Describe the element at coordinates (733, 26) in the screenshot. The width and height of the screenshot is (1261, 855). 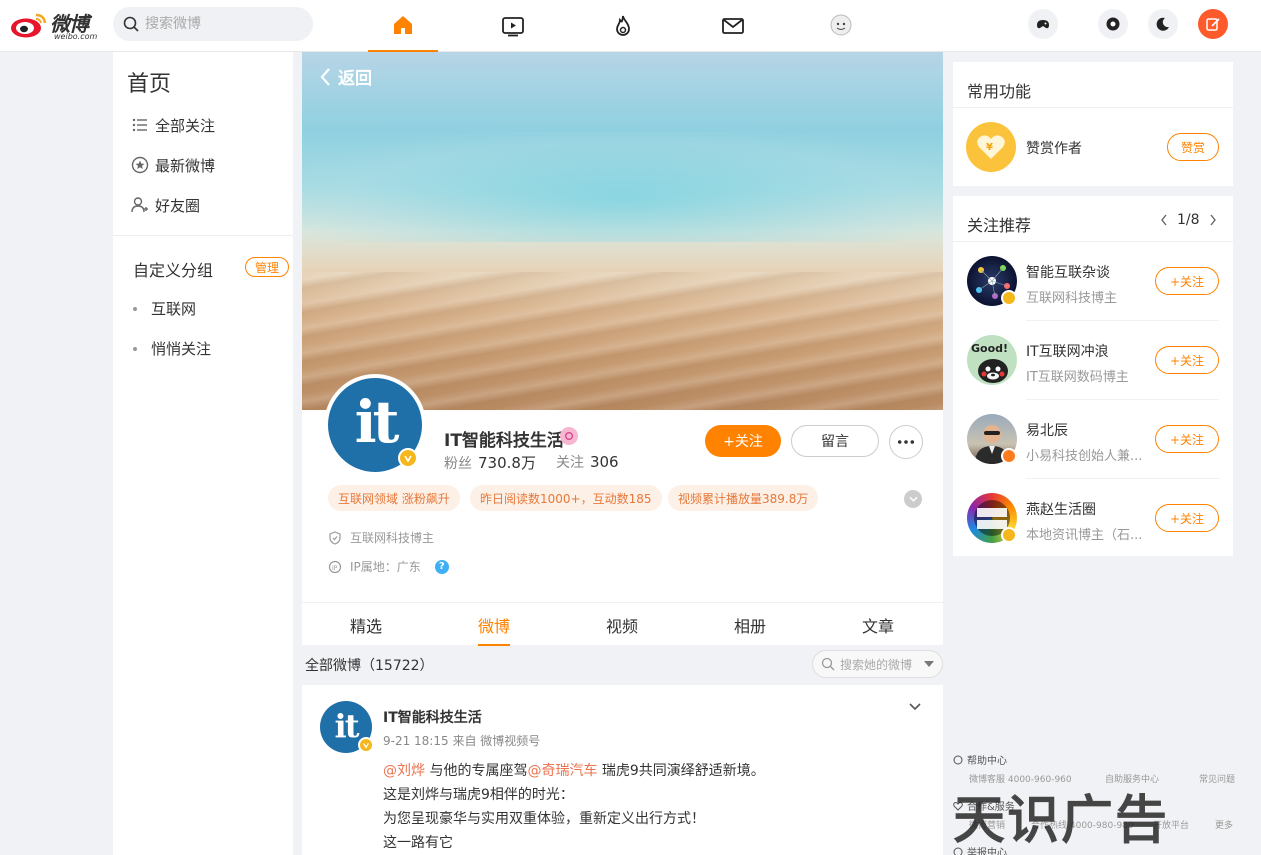
I see `nav-message` at that location.